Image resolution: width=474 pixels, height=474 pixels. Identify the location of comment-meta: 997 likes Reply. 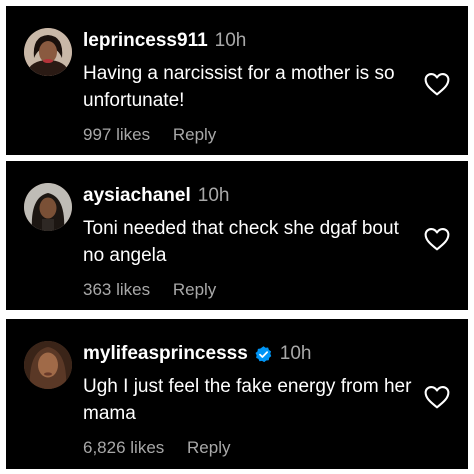
(149, 135).